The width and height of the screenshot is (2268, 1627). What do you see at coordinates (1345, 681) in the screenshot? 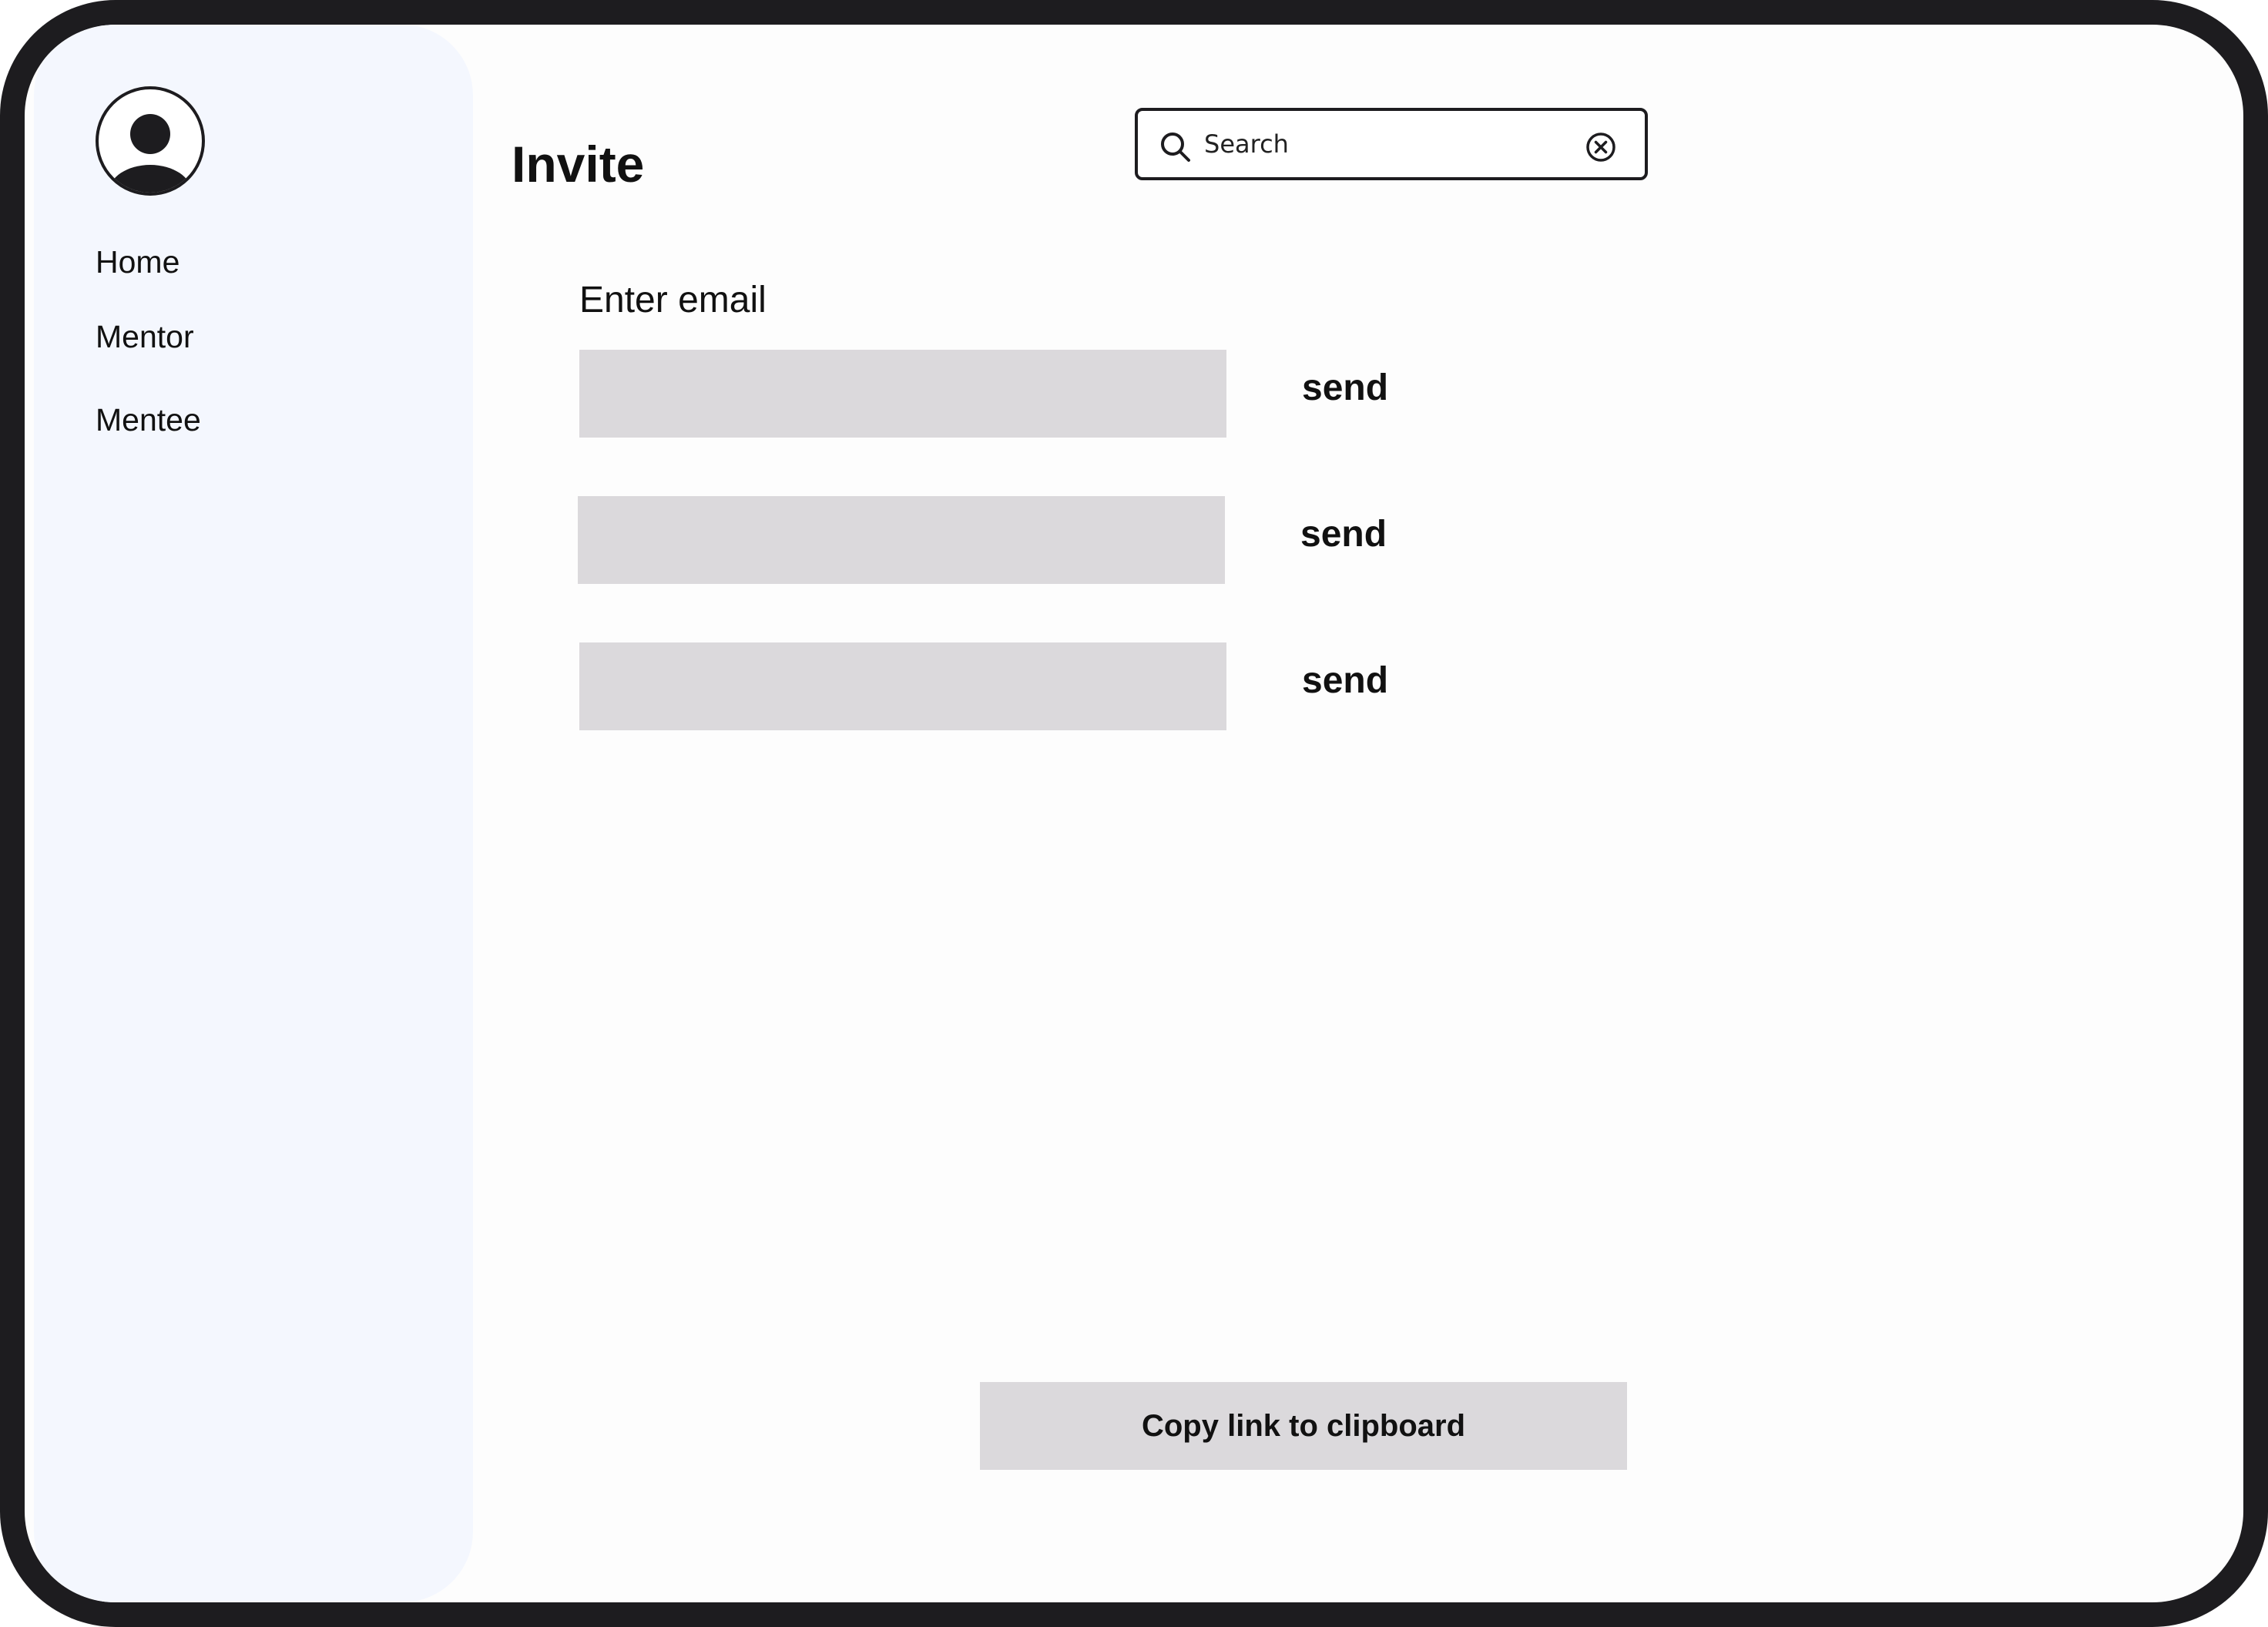
I see `send-button-3: send` at bounding box center [1345, 681].